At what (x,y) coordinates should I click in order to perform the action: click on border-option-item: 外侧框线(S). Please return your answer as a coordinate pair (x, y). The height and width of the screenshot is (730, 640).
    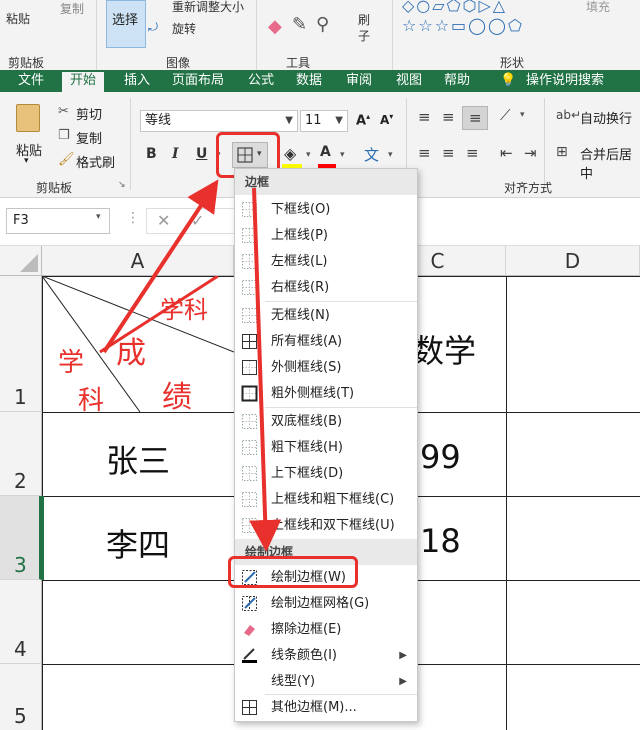
    Looking at the image, I should click on (326, 367).